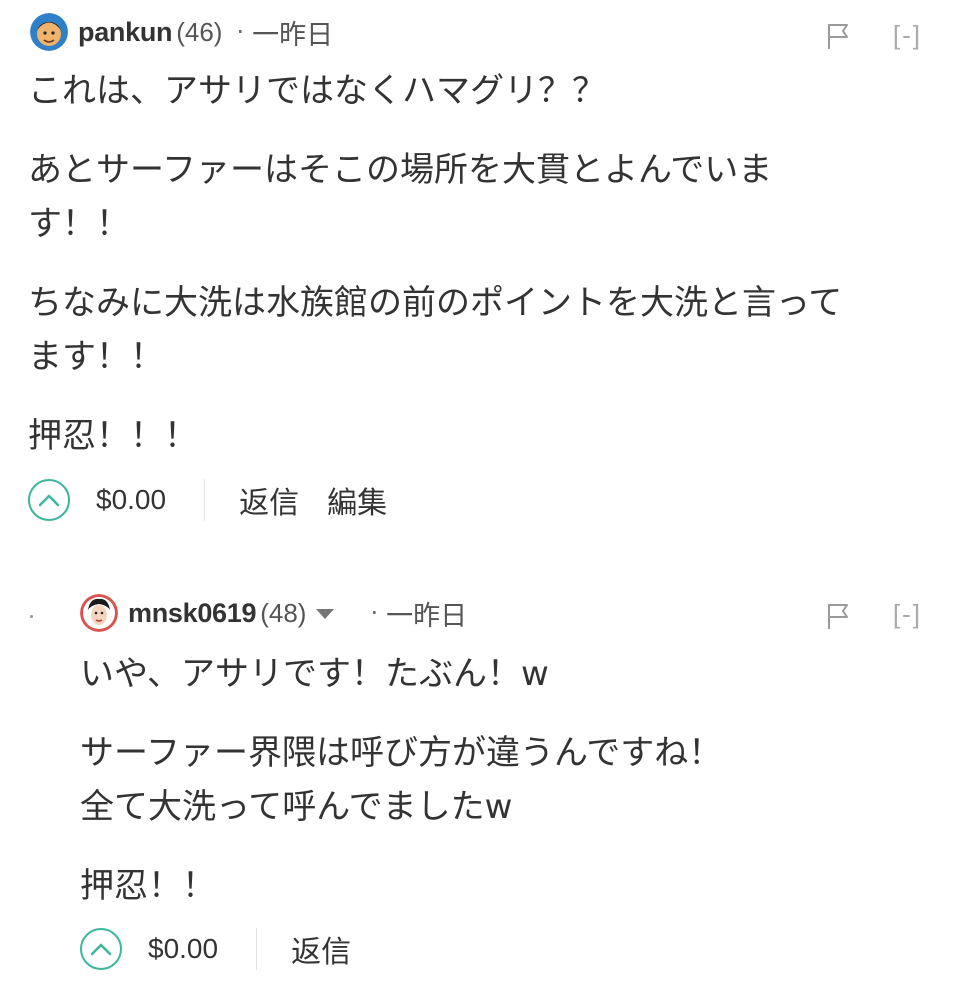 This screenshot has width=974, height=993. I want to click on comment-header: mnsk0619 (48) · 一昨日, so click(273, 613).